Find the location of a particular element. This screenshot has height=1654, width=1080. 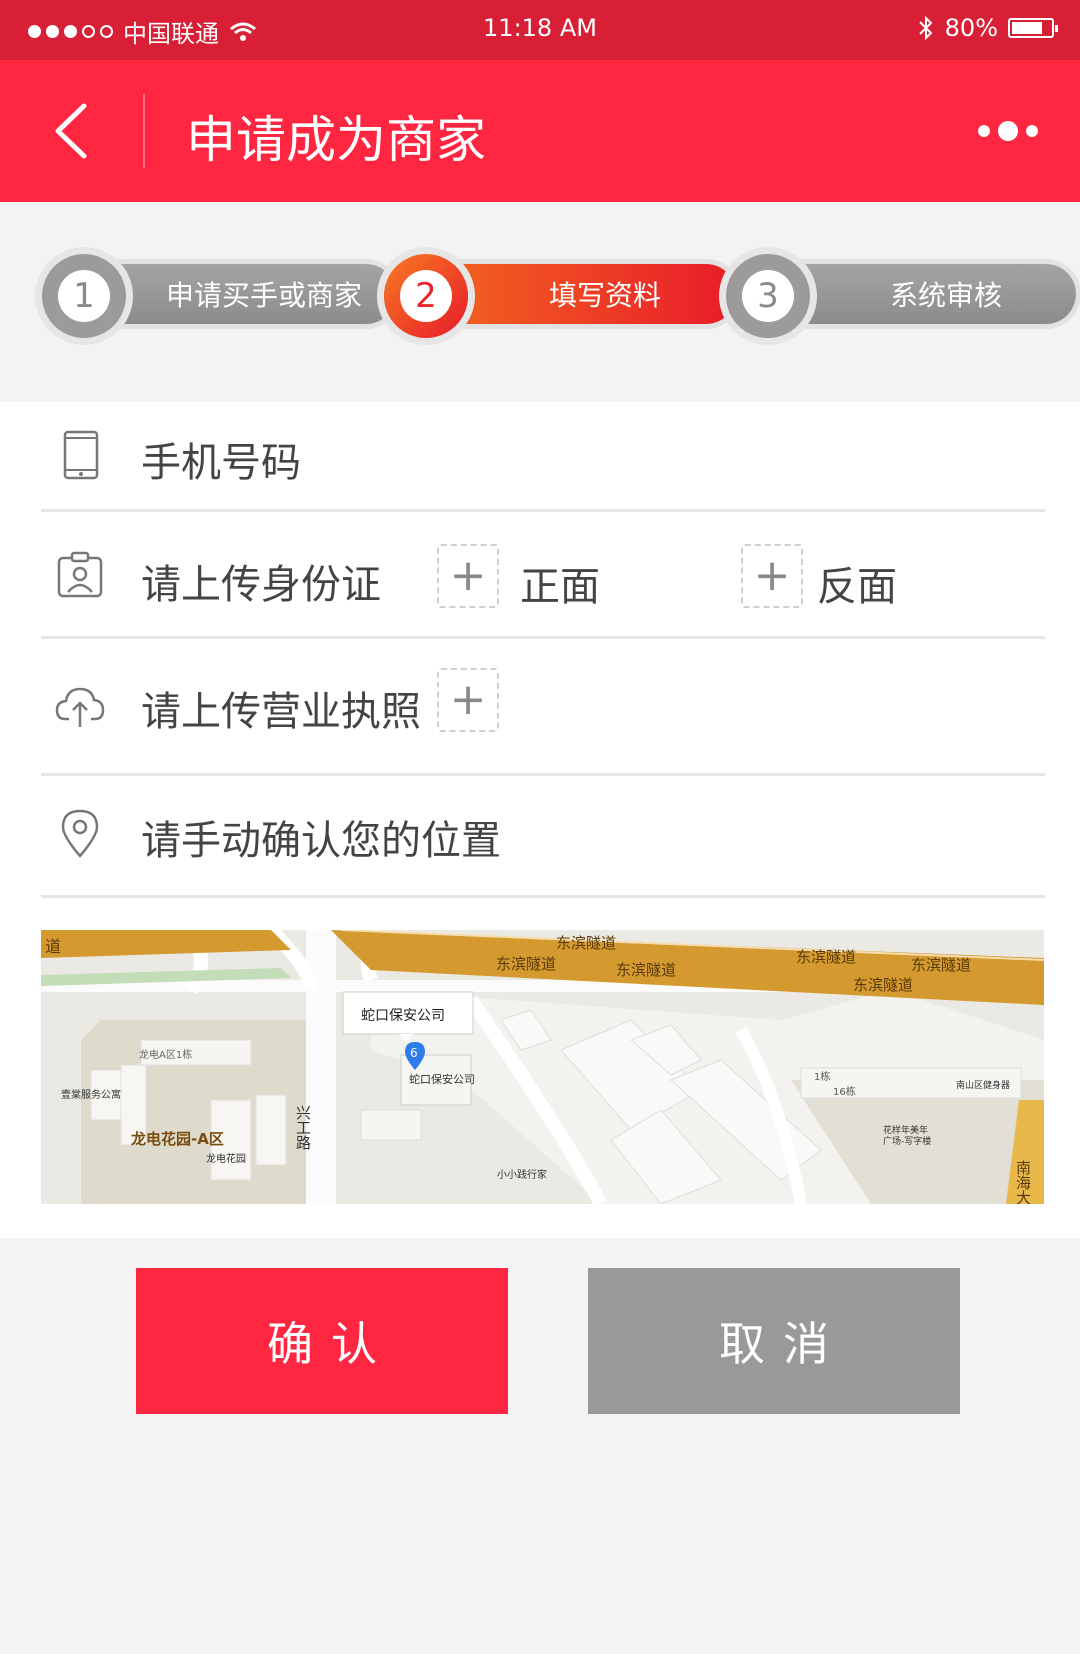

license-upload-button: + is located at coordinates (468, 700).